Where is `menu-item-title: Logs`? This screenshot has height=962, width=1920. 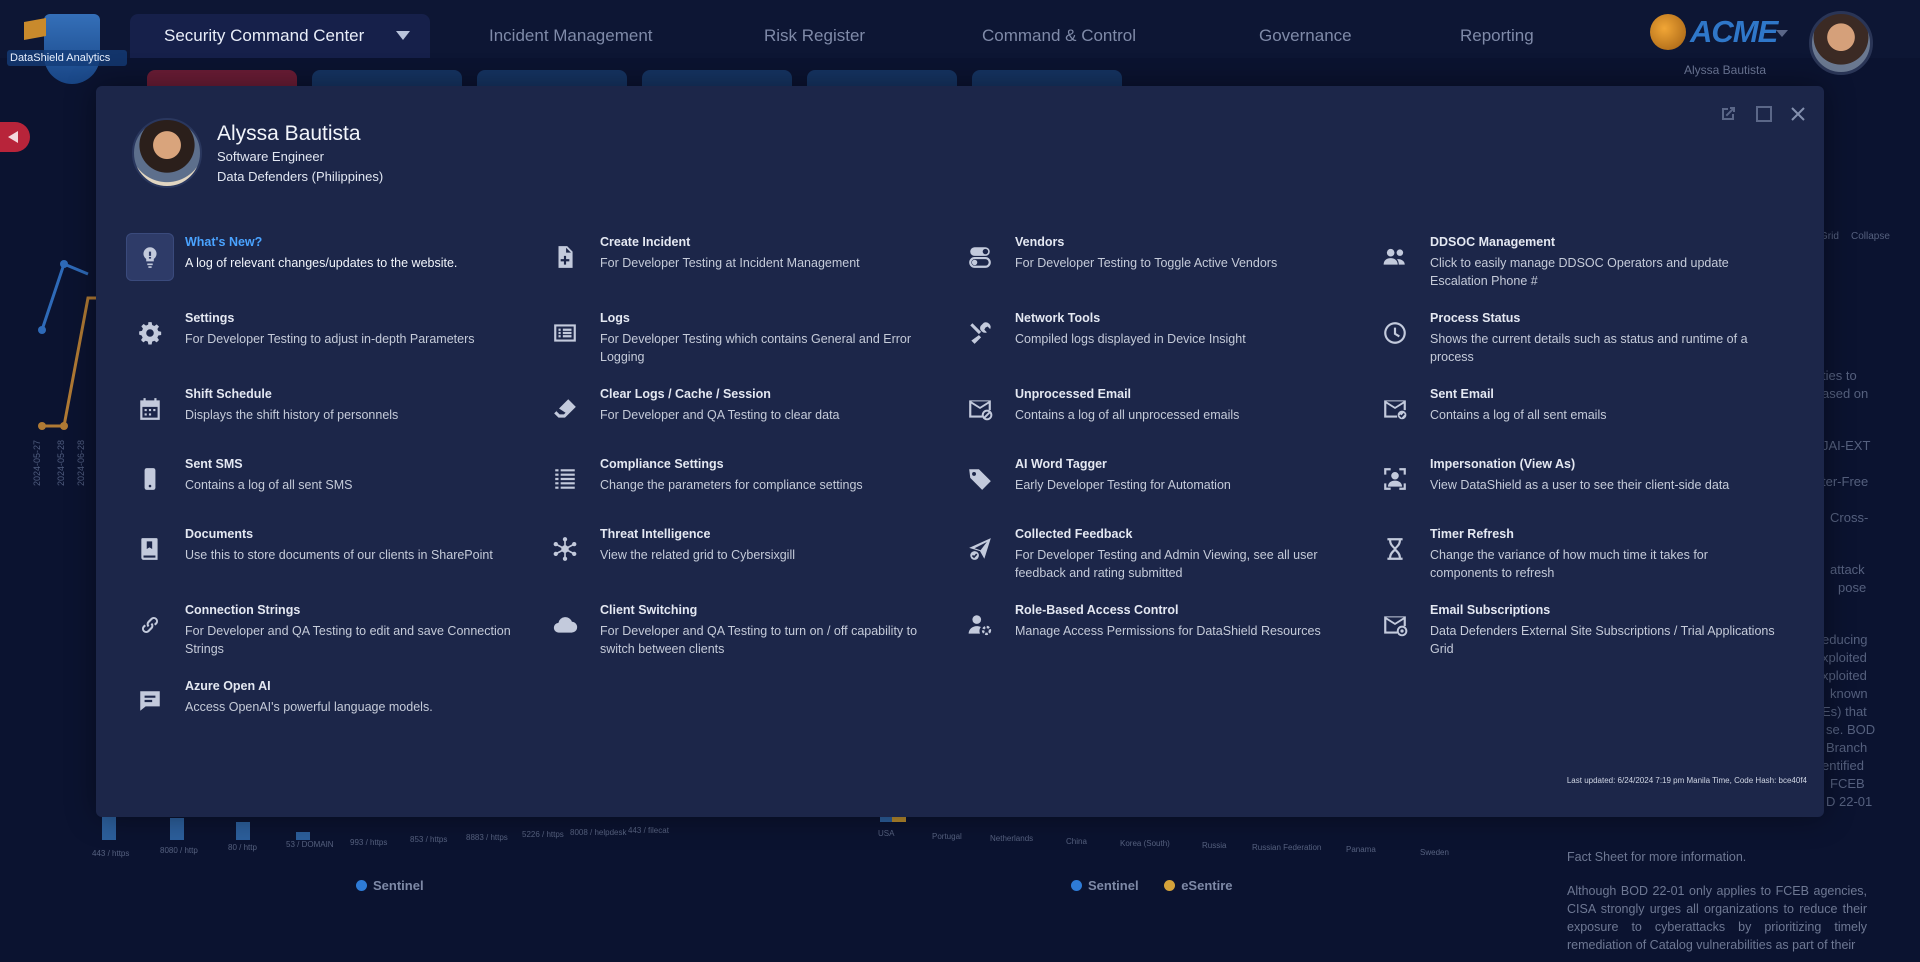
menu-item-title: Logs is located at coordinates (615, 318).